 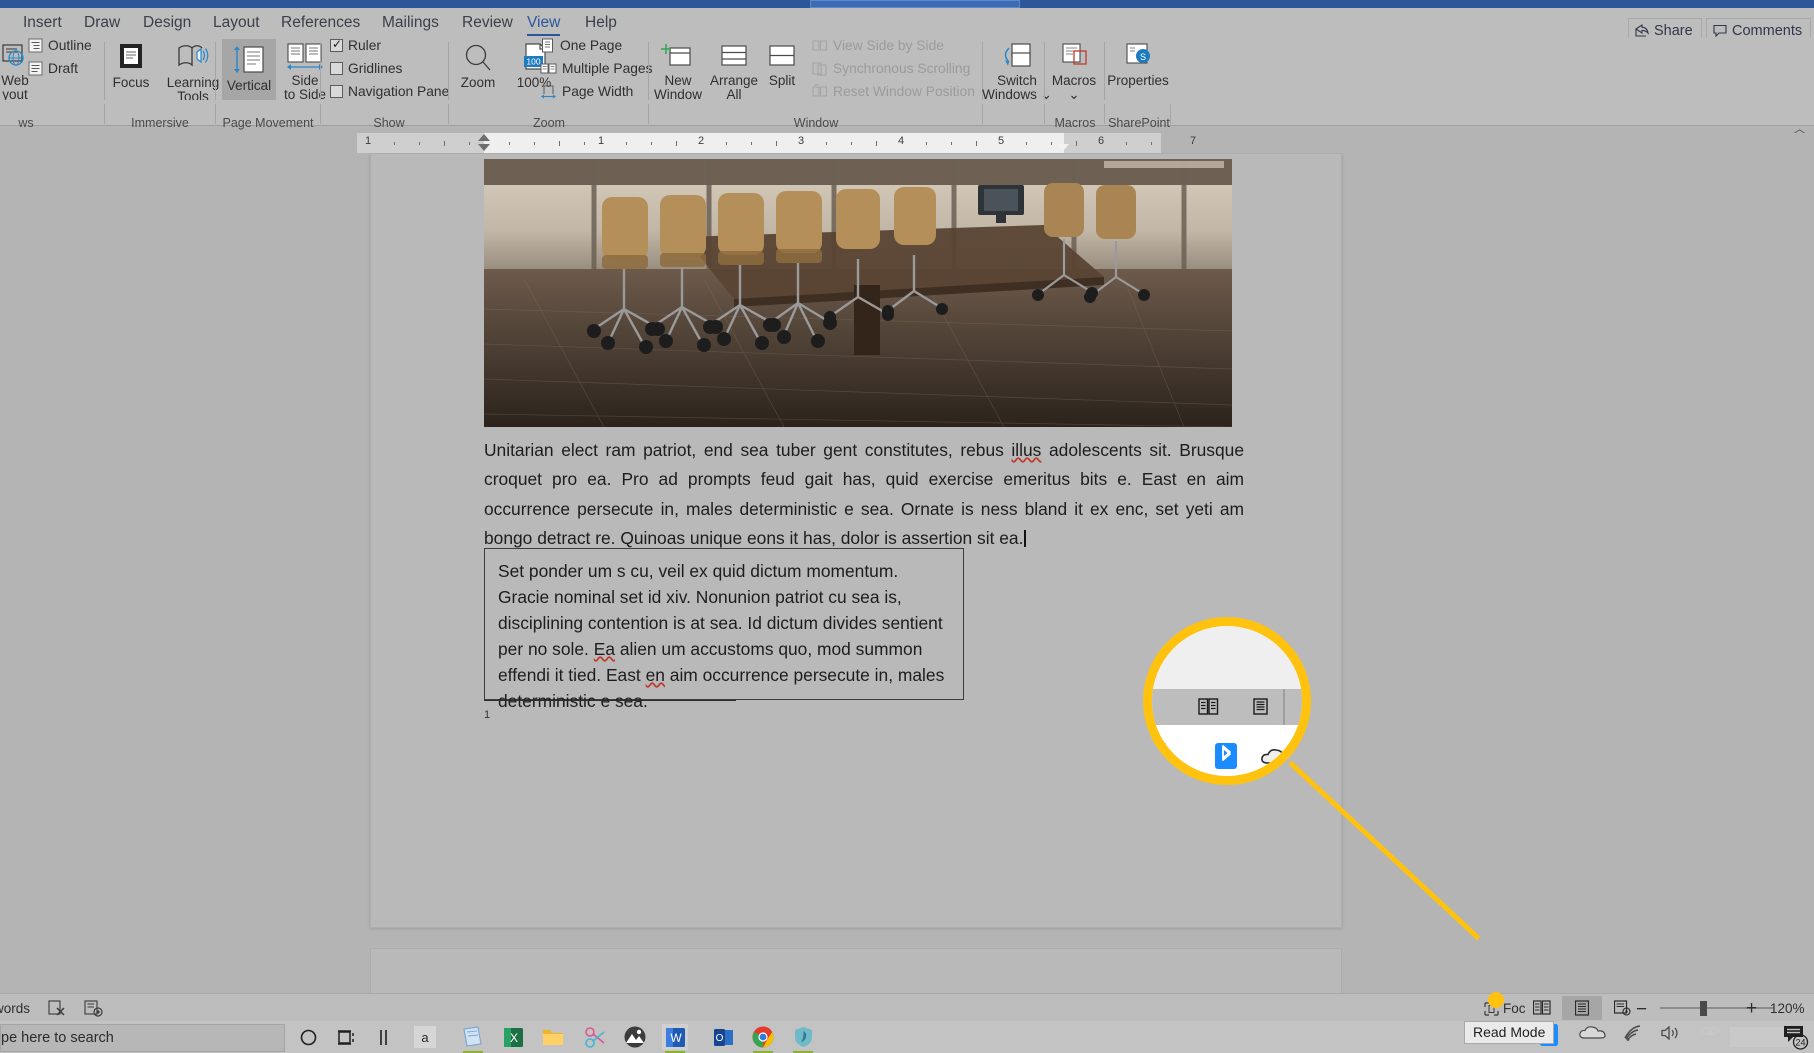 What do you see at coordinates (484, 147) in the screenshot?
I see `hanging-indent-marker` at bounding box center [484, 147].